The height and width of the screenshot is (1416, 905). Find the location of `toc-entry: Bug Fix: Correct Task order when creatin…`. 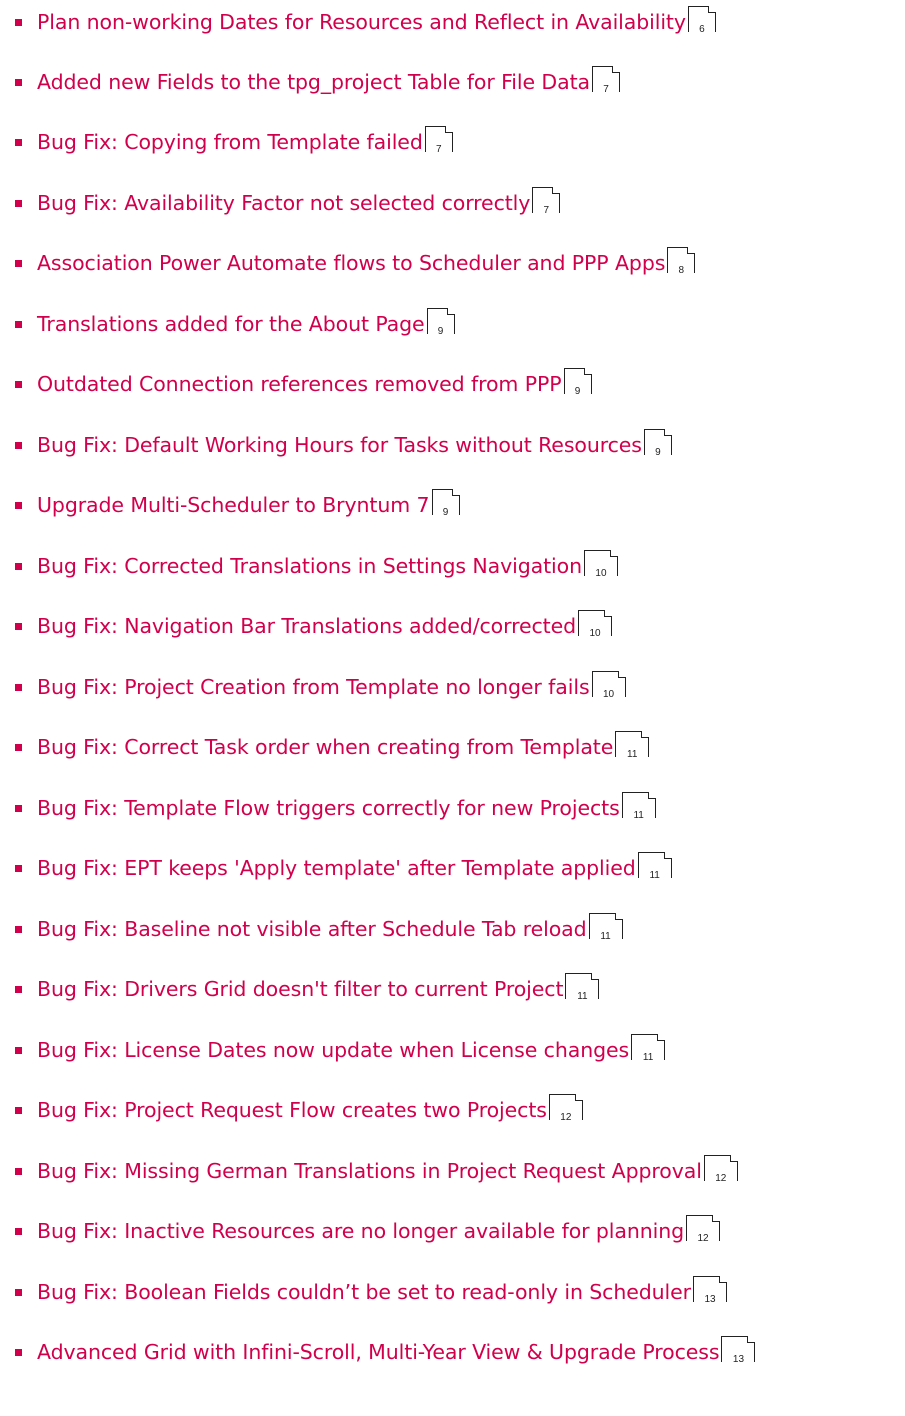

toc-entry: Bug Fix: Correct Task order when creatin… is located at coordinates (325, 747).